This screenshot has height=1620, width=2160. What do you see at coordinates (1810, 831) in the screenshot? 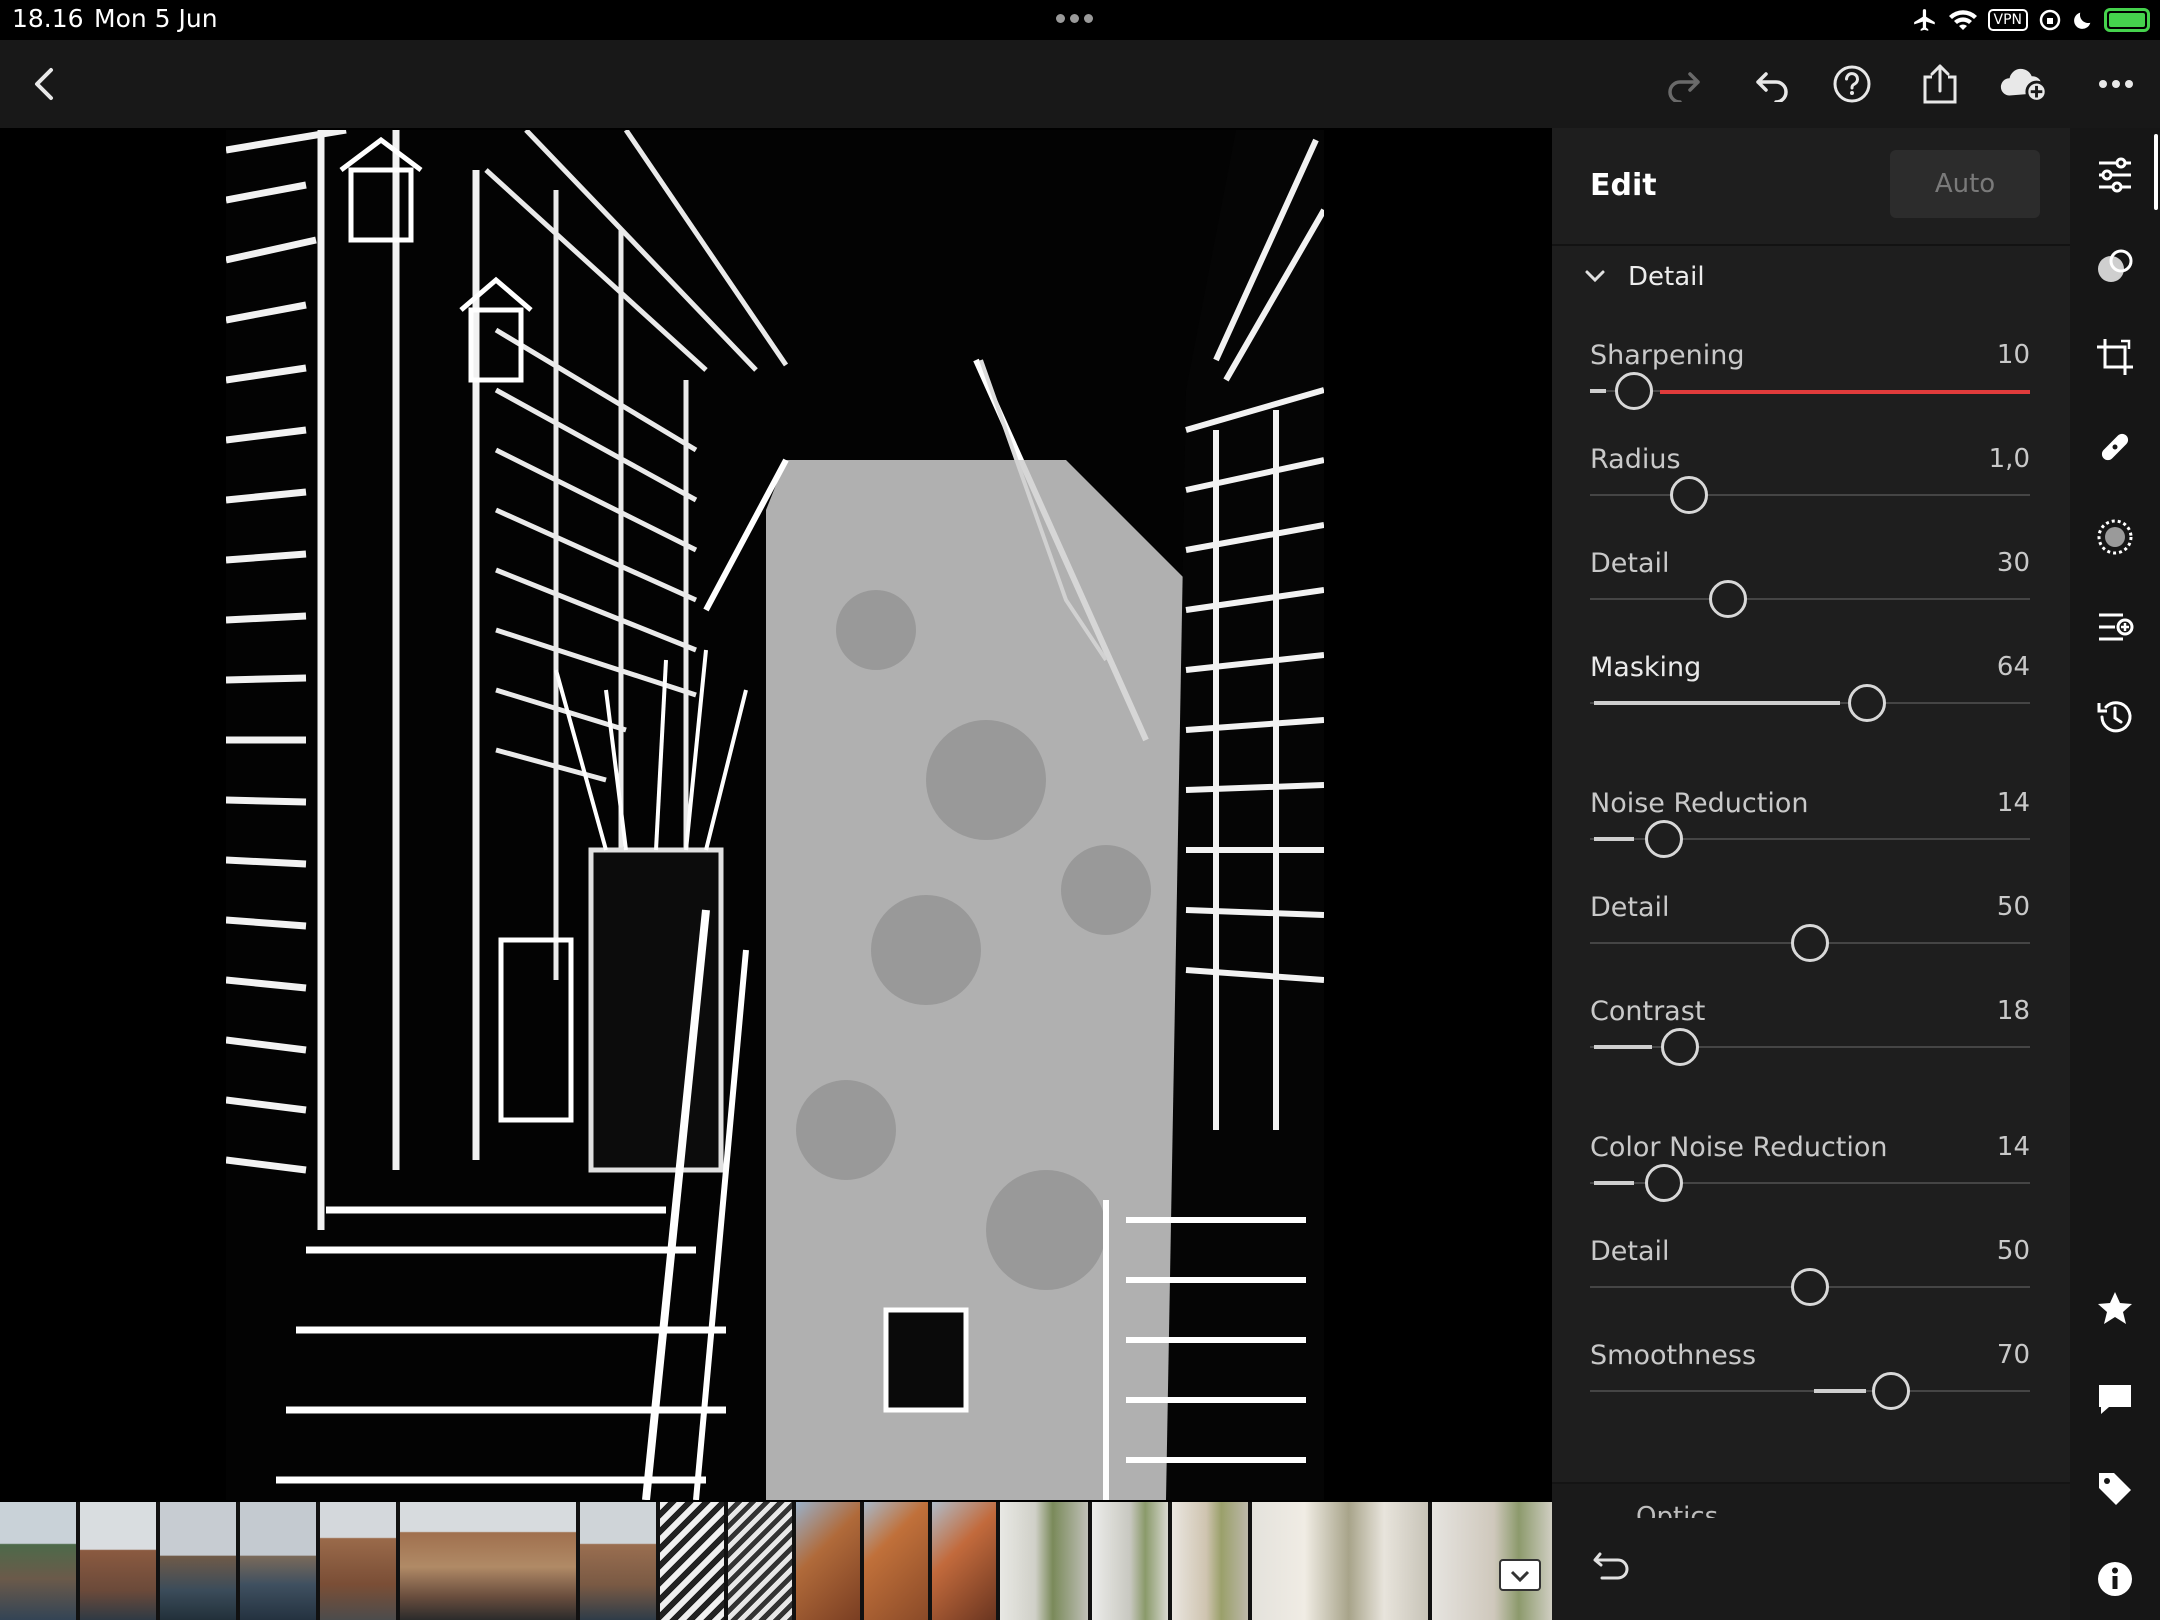
I see `slider-noise-reduction: Noise Reduction 14` at bounding box center [1810, 831].